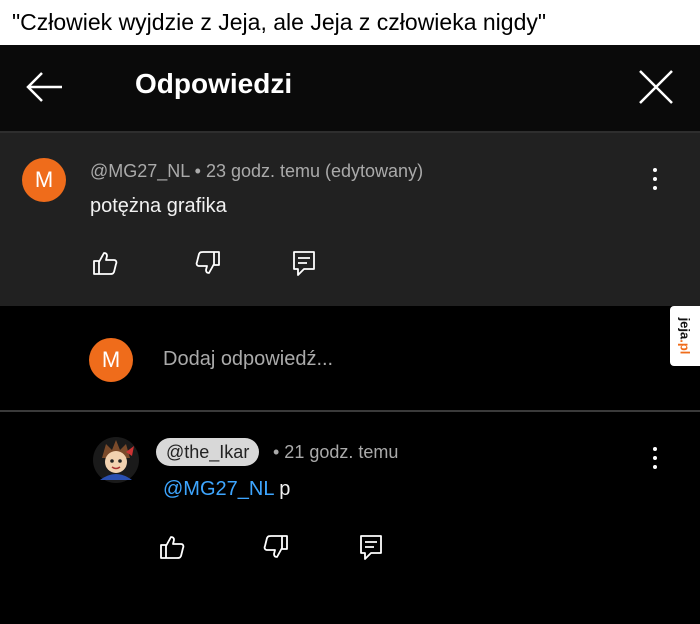 The width and height of the screenshot is (700, 624). I want to click on watermark-tld: .pl, so click(685, 347).